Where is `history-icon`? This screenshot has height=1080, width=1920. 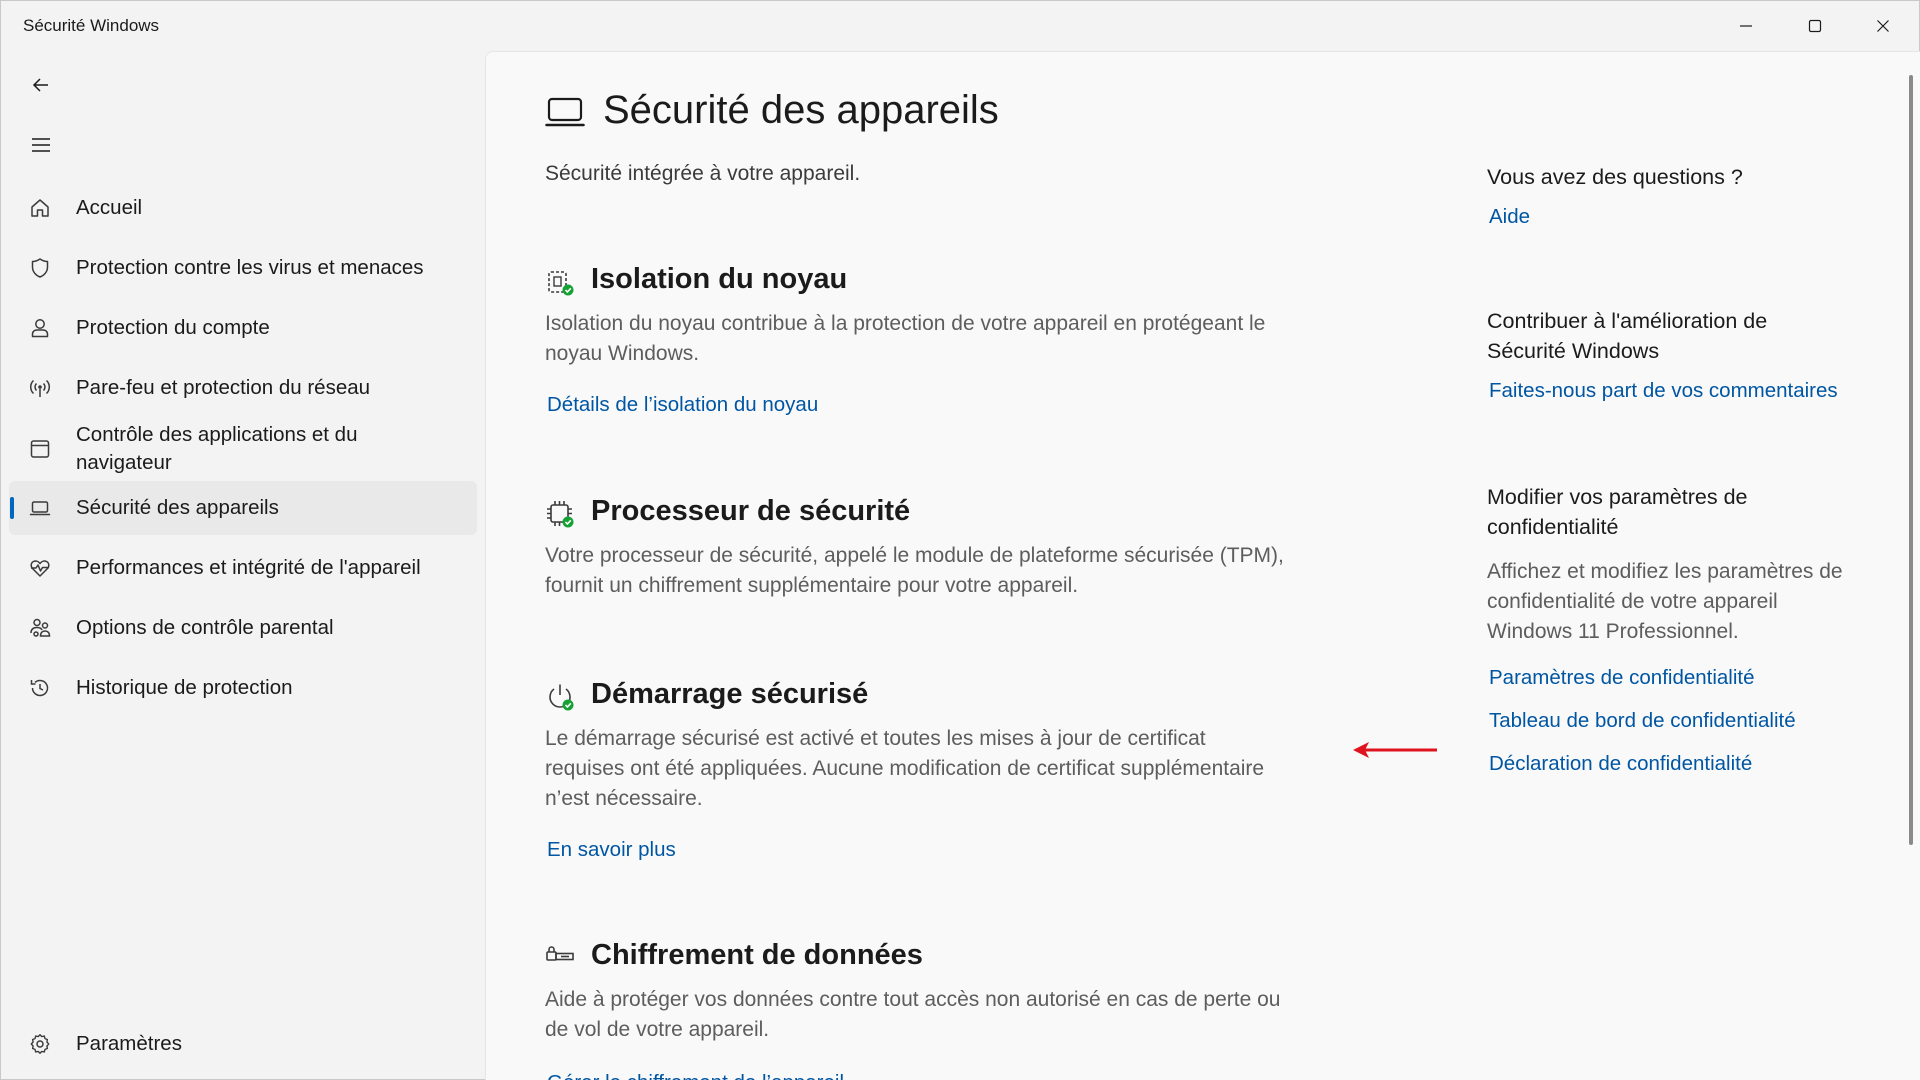
history-icon is located at coordinates (40, 688).